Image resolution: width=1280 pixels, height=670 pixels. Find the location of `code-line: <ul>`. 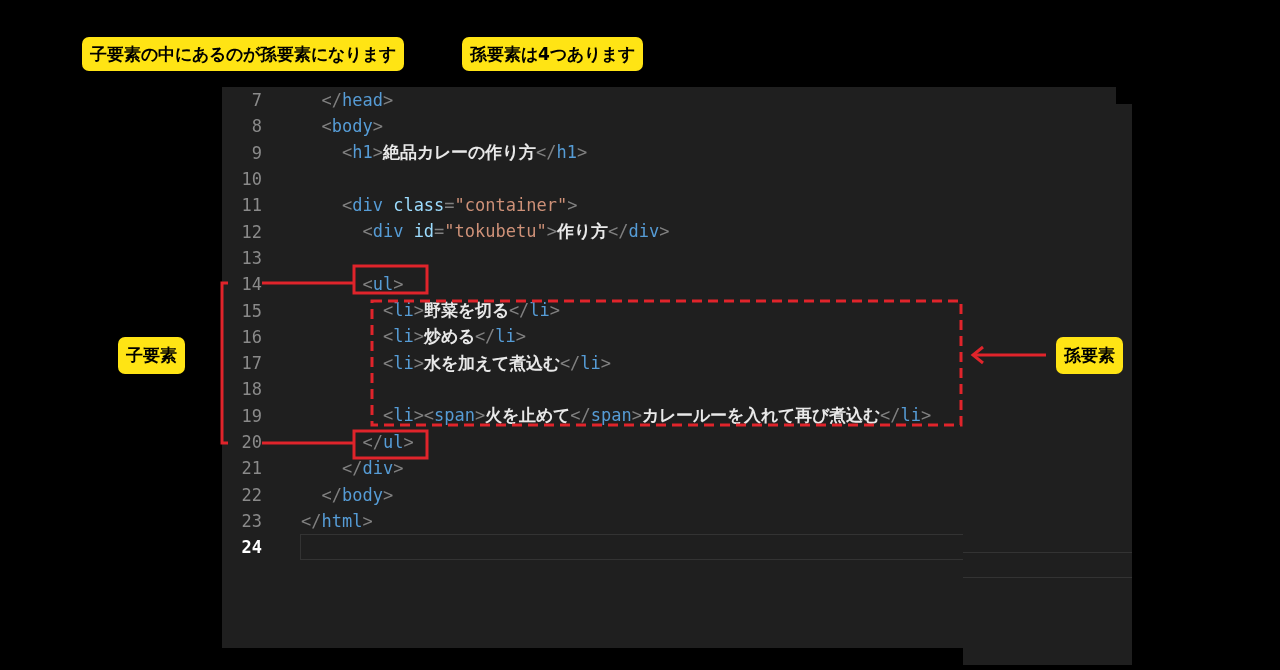

code-line: <ul> is located at coordinates (383, 284).